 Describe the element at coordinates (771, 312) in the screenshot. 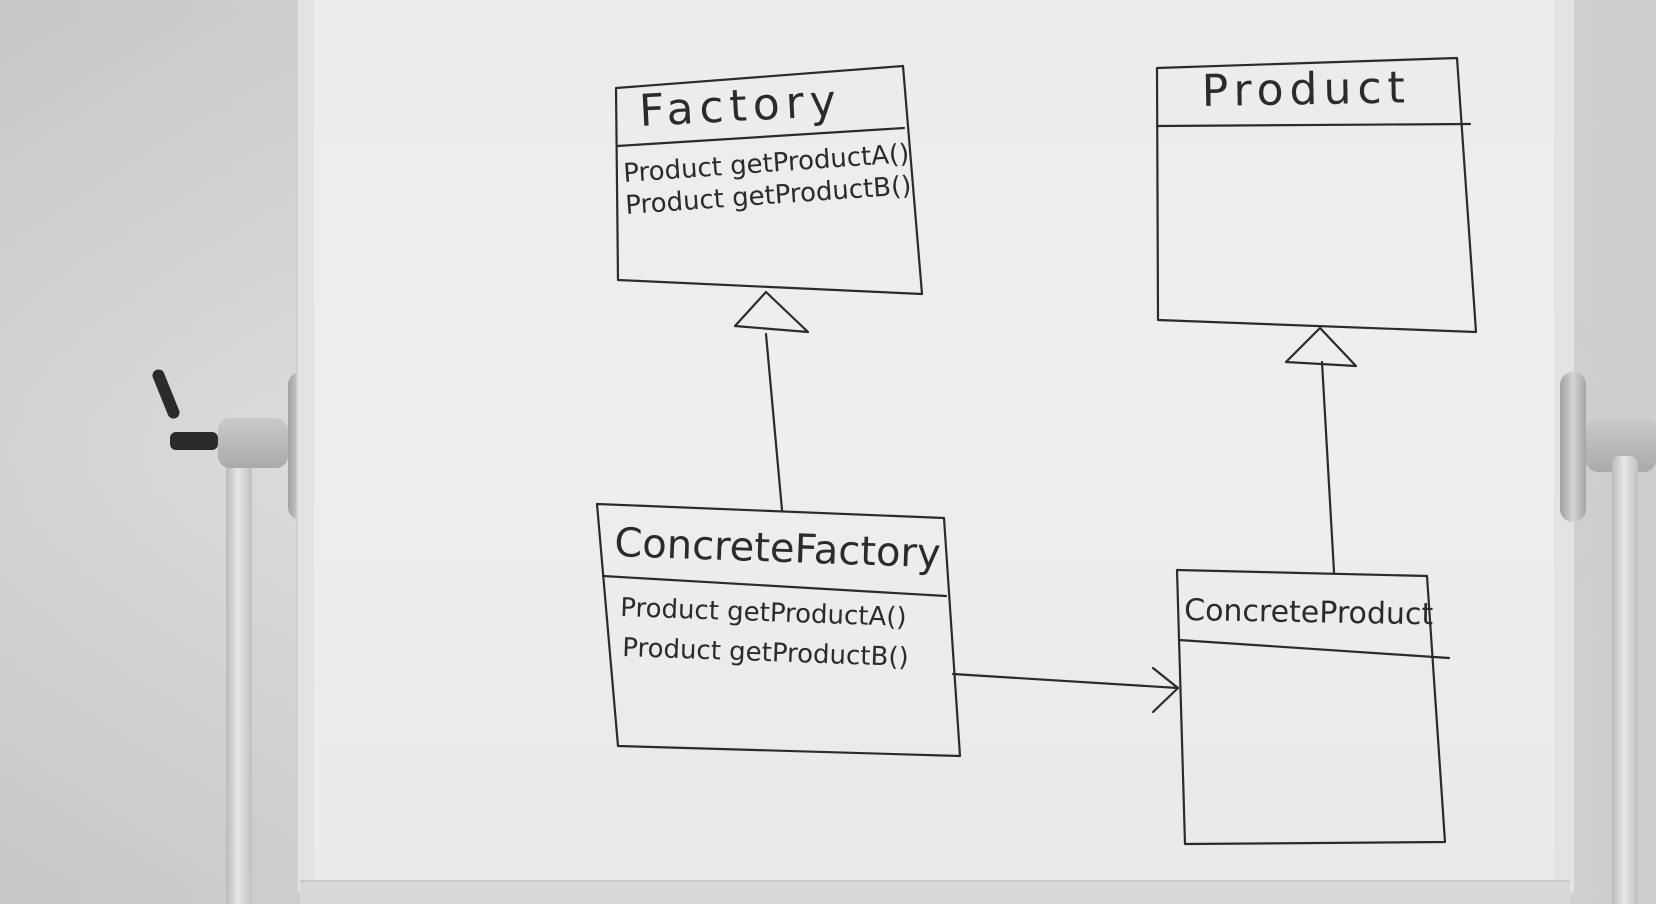

I see `factory-inheritance-triangle` at that location.